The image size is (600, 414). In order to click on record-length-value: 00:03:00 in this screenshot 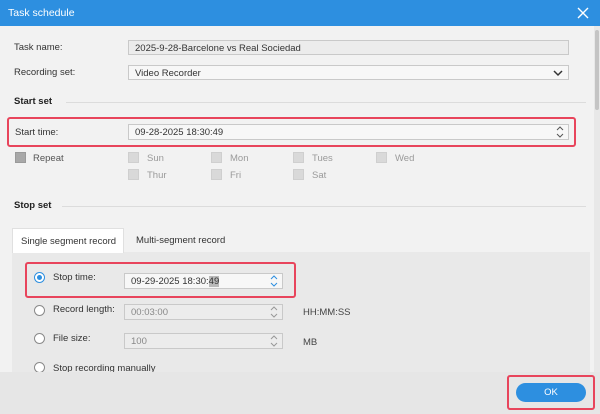, I will do `click(149, 312)`.